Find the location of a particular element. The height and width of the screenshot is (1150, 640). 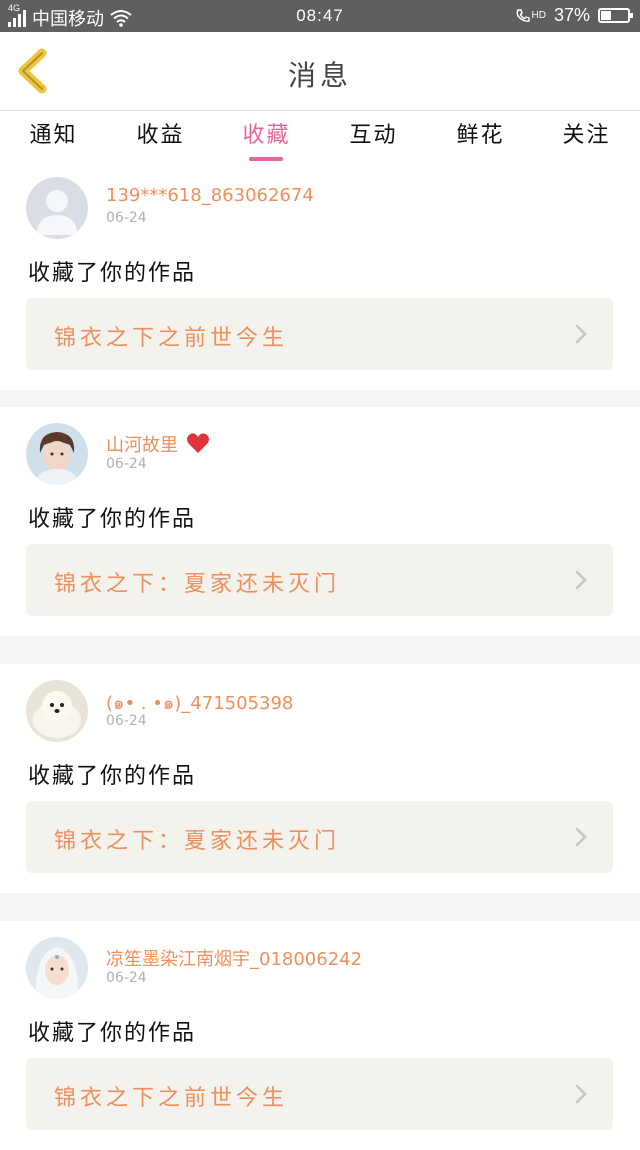

young-man-photo-avatar is located at coordinates (57, 454).